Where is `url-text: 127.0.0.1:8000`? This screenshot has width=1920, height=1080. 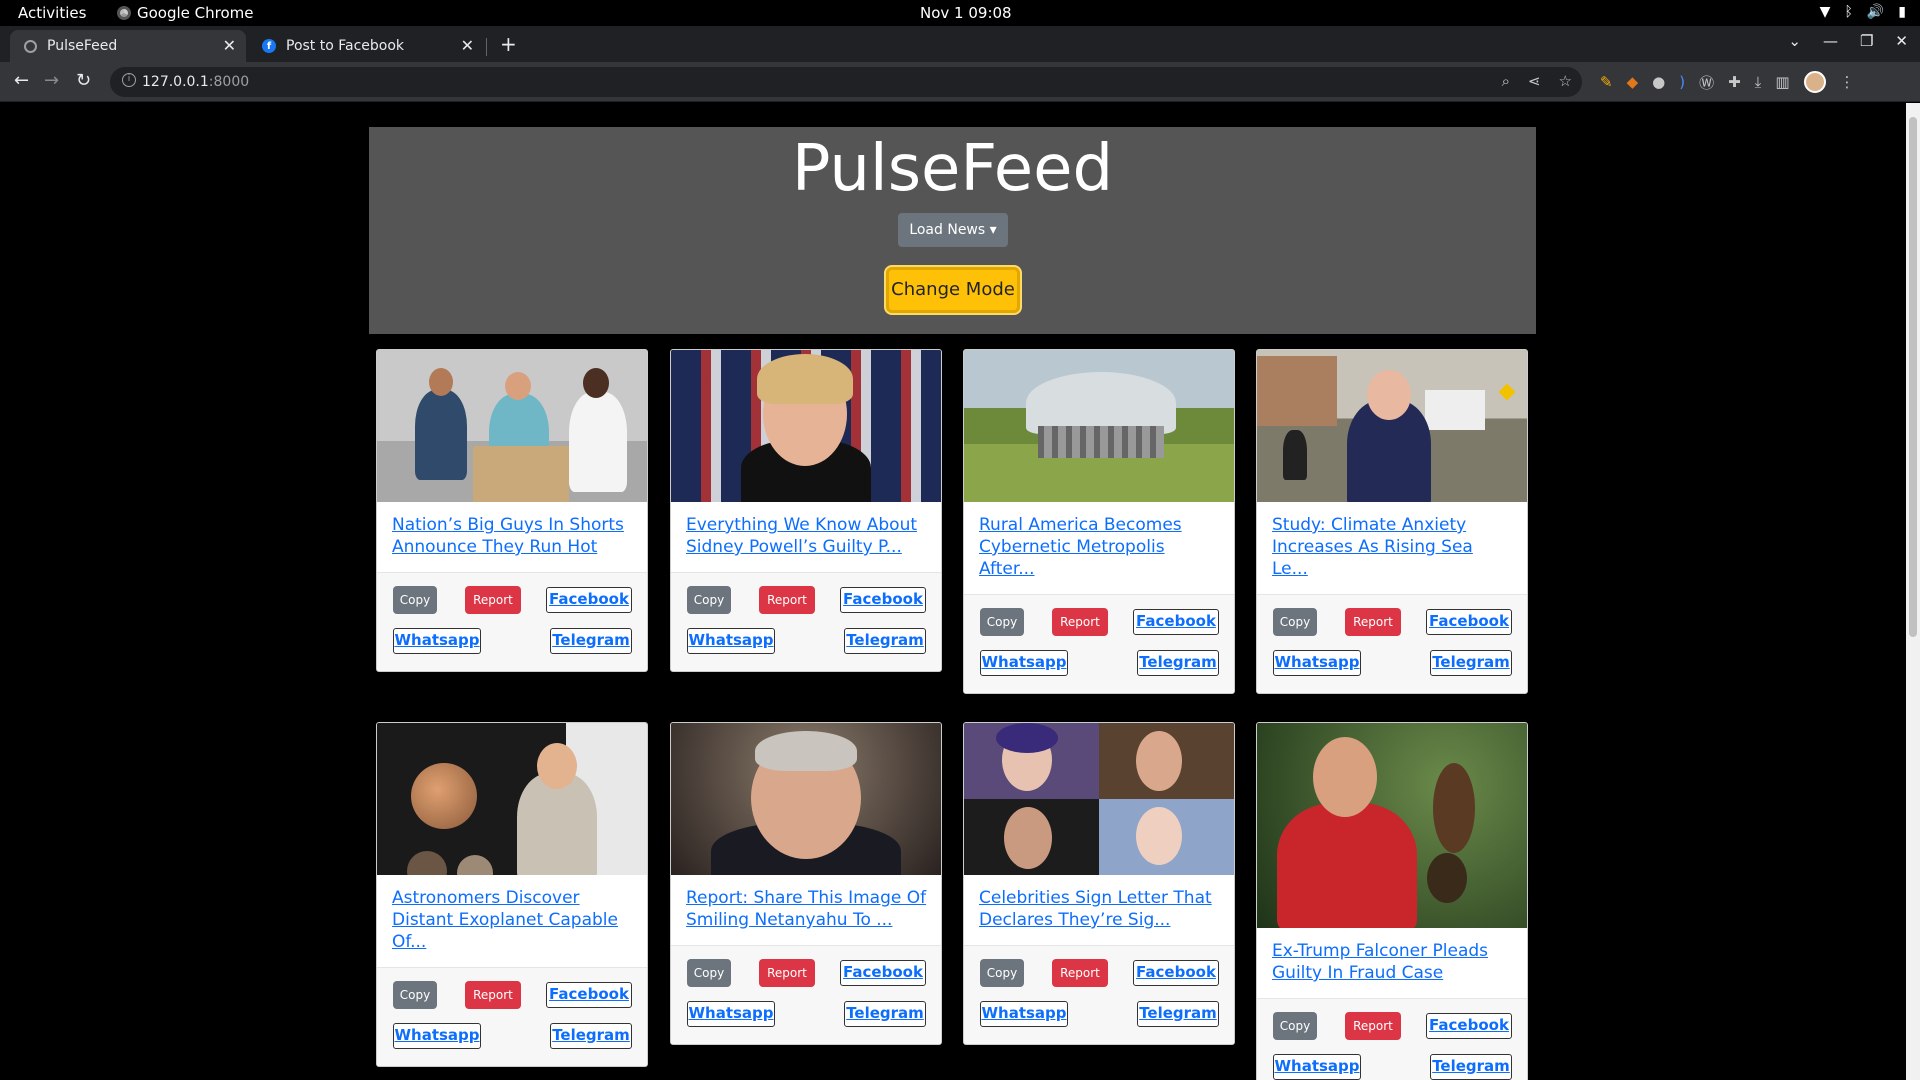
url-text: 127.0.0.1:8000 is located at coordinates (195, 82).